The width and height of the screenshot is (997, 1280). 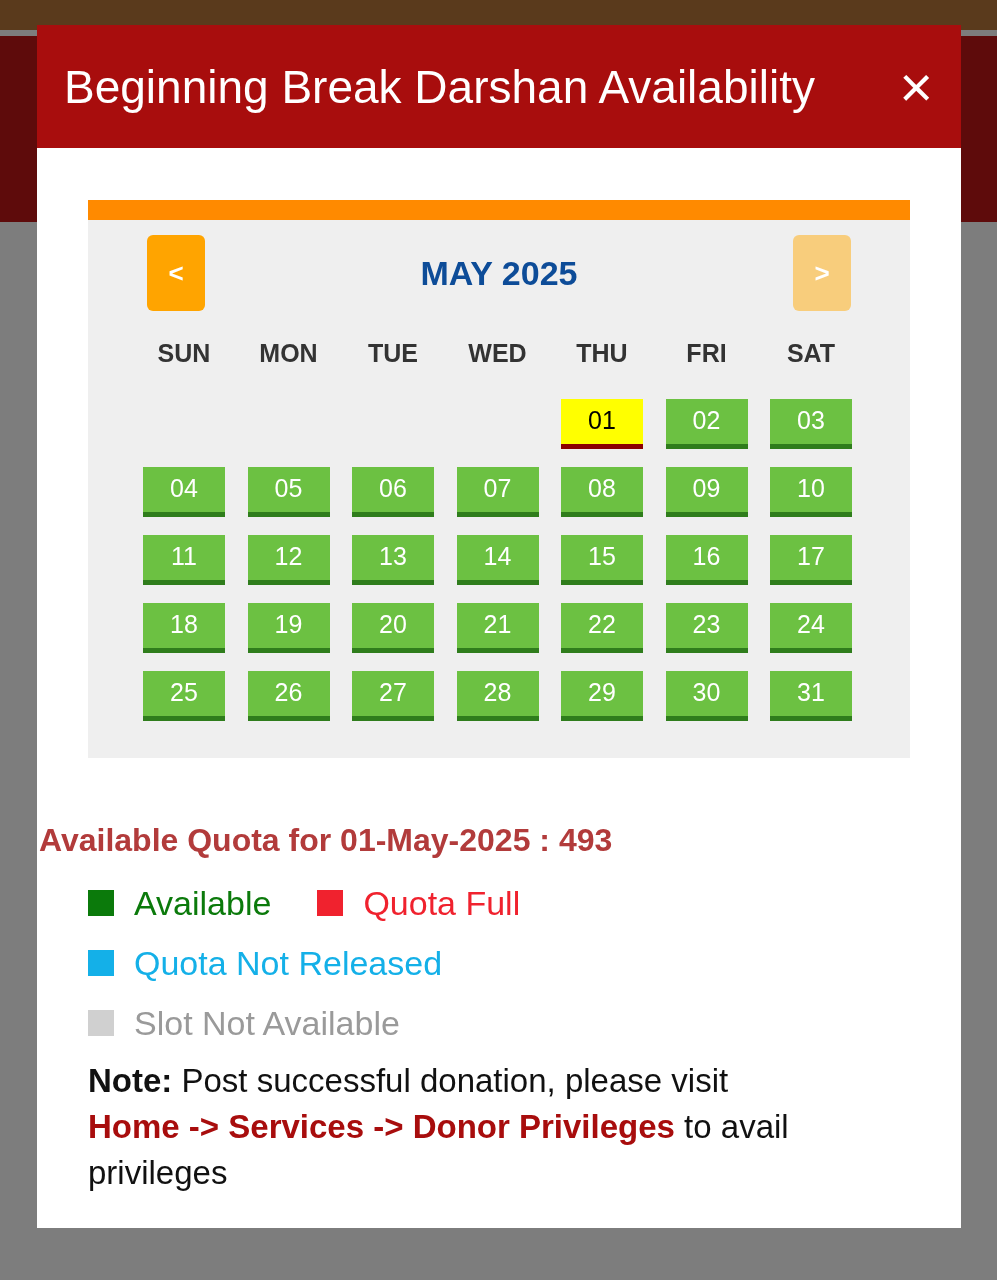 What do you see at coordinates (602, 423) in the screenshot?
I see `date-button: 01` at bounding box center [602, 423].